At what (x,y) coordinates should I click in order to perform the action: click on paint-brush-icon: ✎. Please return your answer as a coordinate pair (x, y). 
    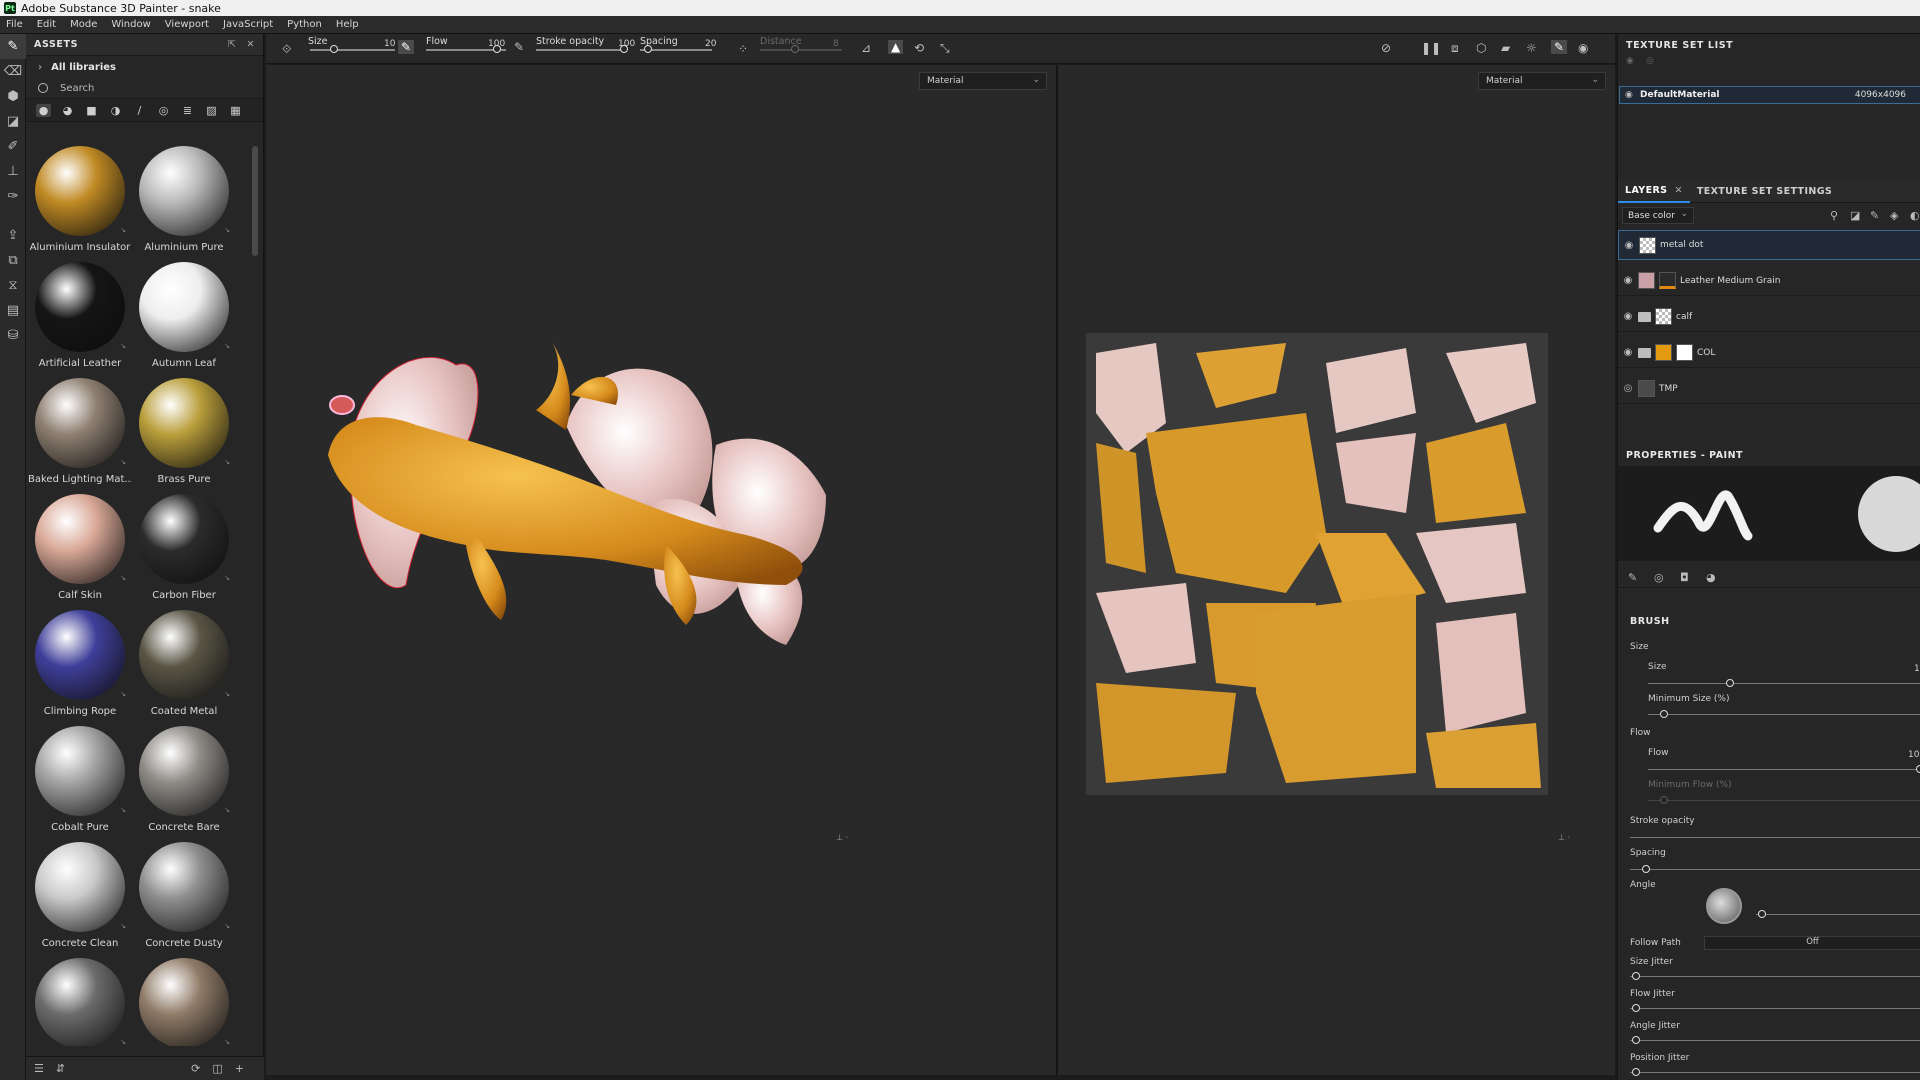
    Looking at the image, I should click on (13, 46).